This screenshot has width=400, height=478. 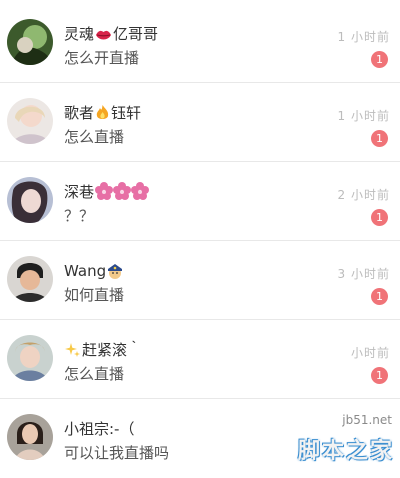 I want to click on contact-name: 歌者 钰轩, so click(x=102, y=114).